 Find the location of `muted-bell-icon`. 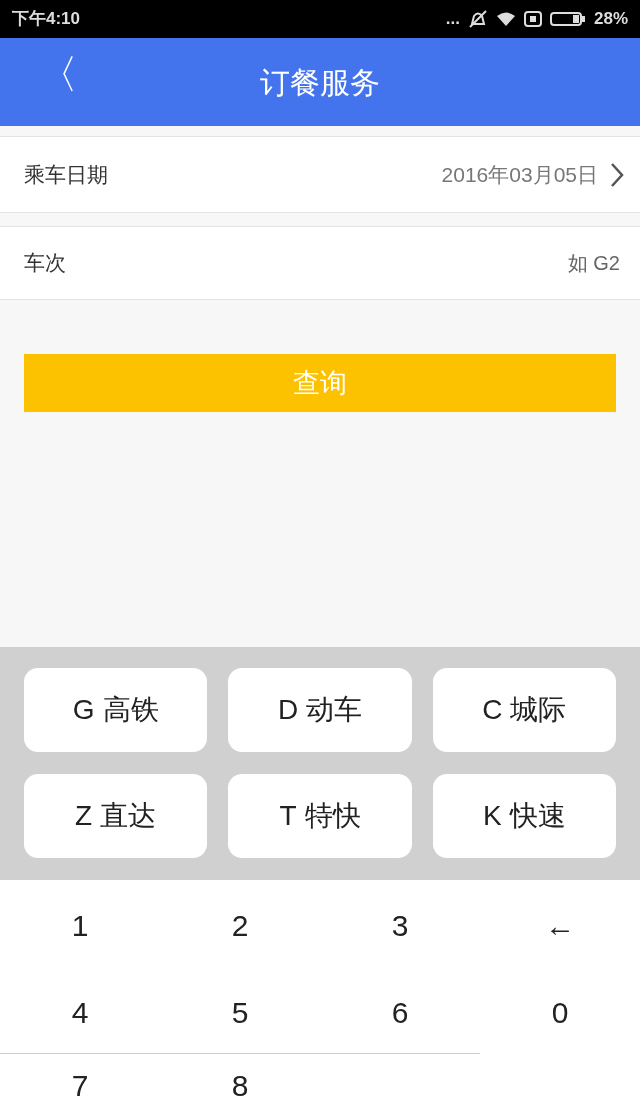

muted-bell-icon is located at coordinates (477, 19).